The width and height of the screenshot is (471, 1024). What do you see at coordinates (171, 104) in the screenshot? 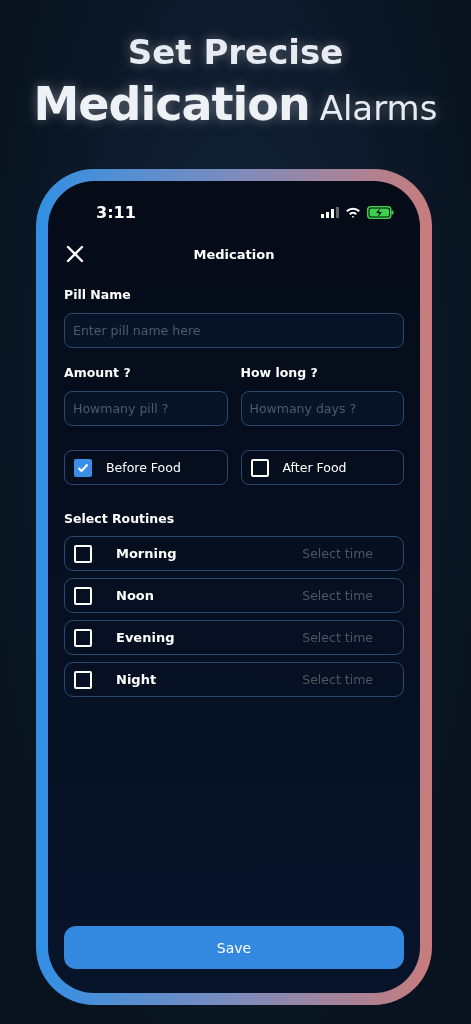
I see `headline-text: Medication` at bounding box center [171, 104].